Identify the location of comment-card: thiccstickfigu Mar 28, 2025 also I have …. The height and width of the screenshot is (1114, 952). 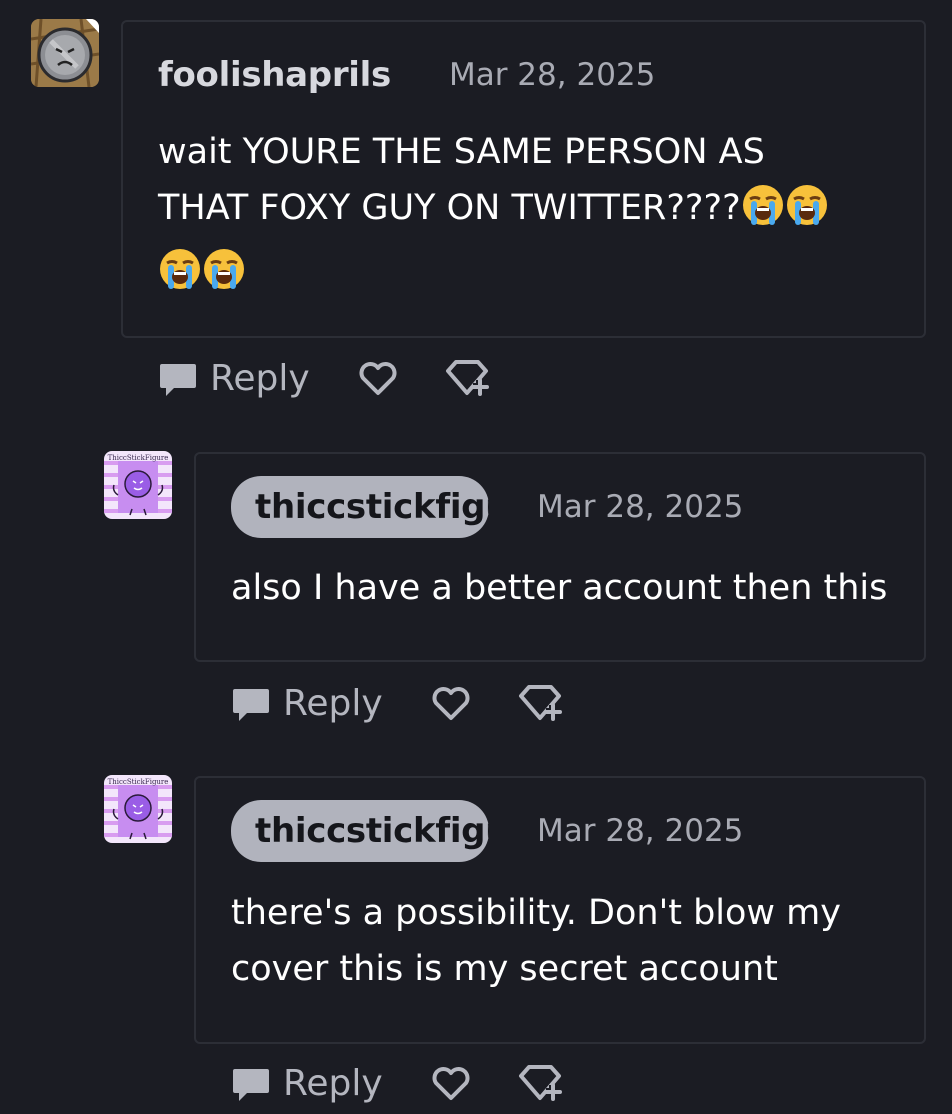
(560, 557).